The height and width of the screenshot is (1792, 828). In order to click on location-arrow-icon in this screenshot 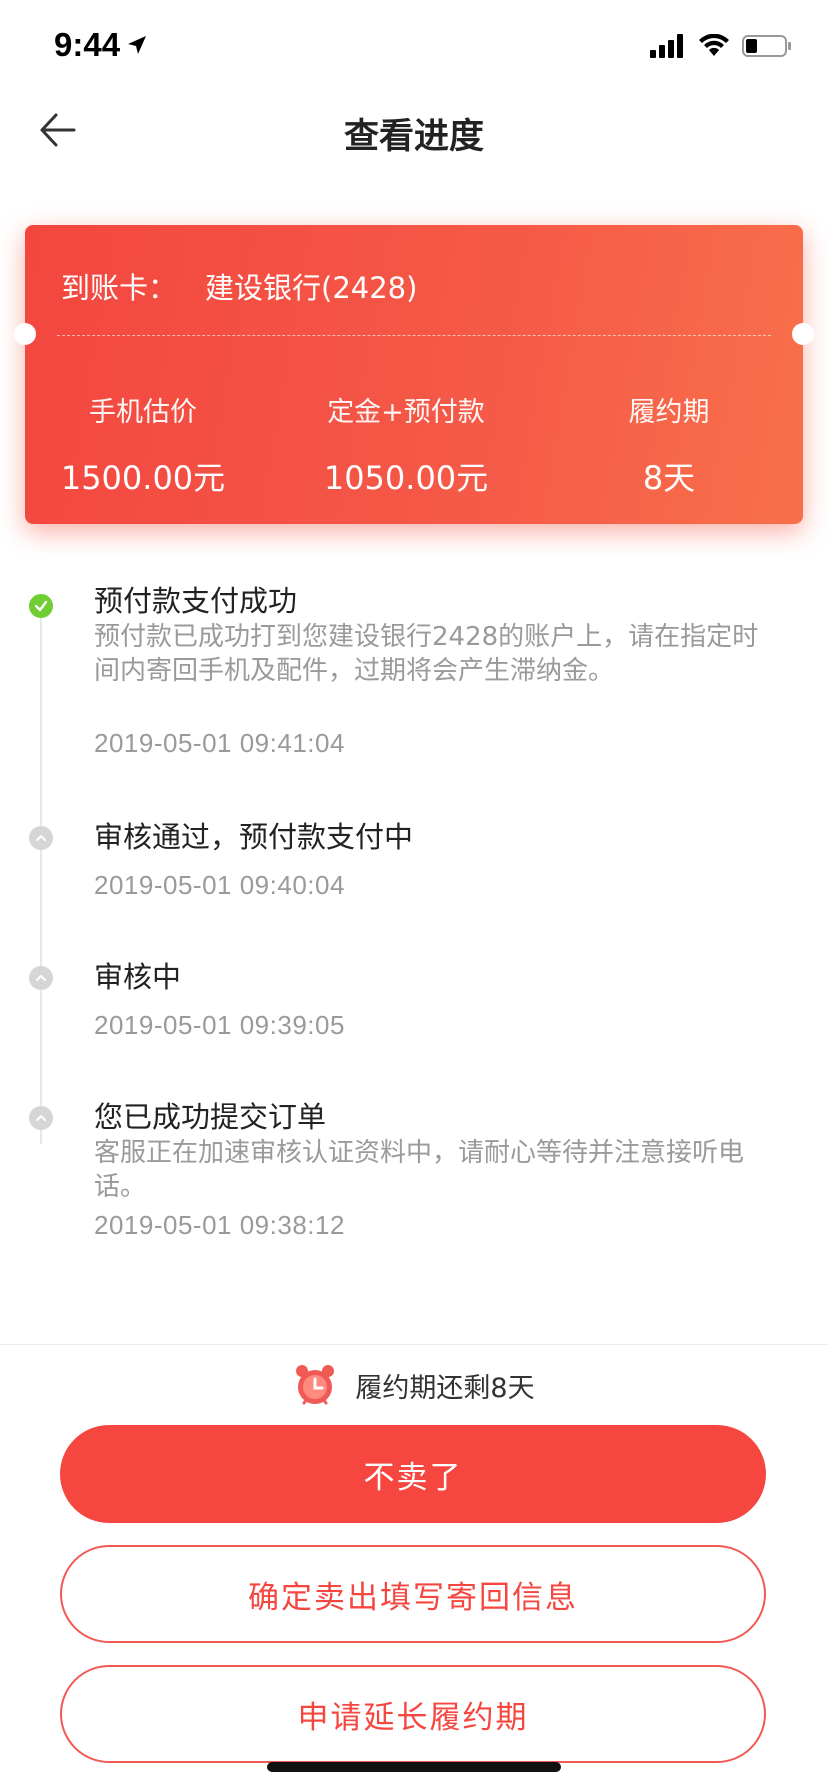, I will do `click(137, 45)`.